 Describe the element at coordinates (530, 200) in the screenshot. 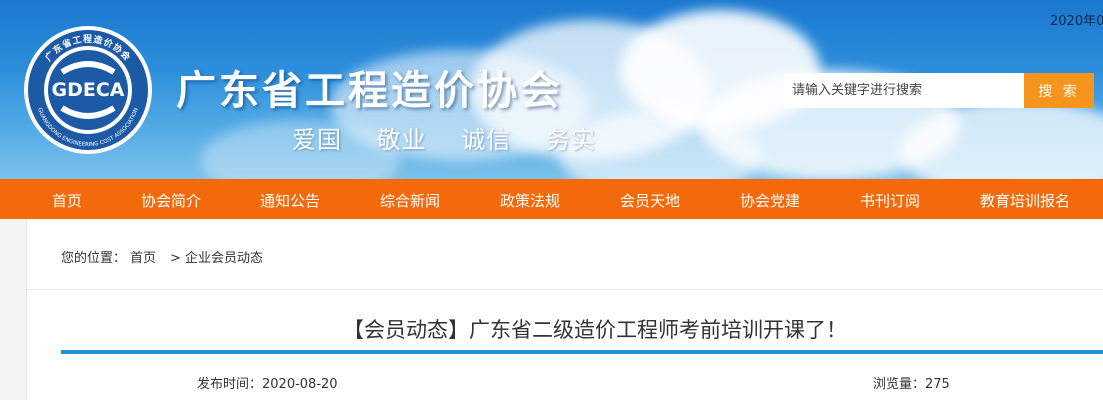

I see `nav-item-policy: 政策法规` at that location.